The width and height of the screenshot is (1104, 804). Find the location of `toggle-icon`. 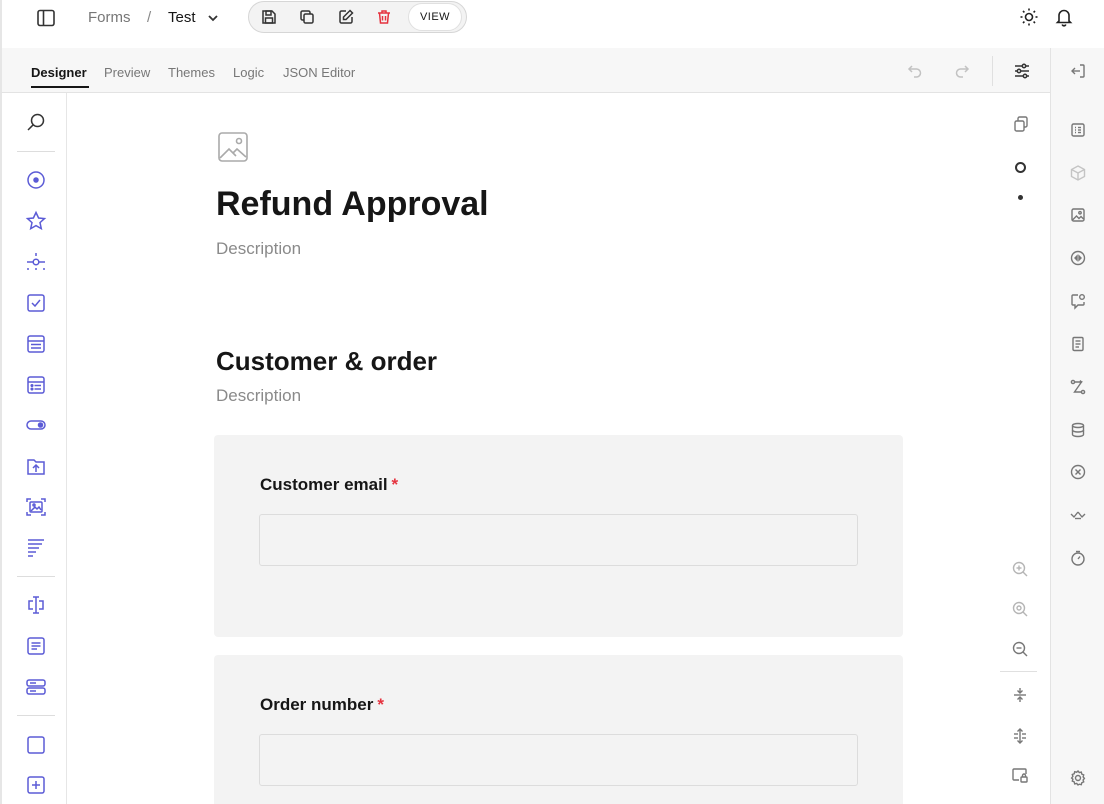

toggle-icon is located at coordinates (36, 425).